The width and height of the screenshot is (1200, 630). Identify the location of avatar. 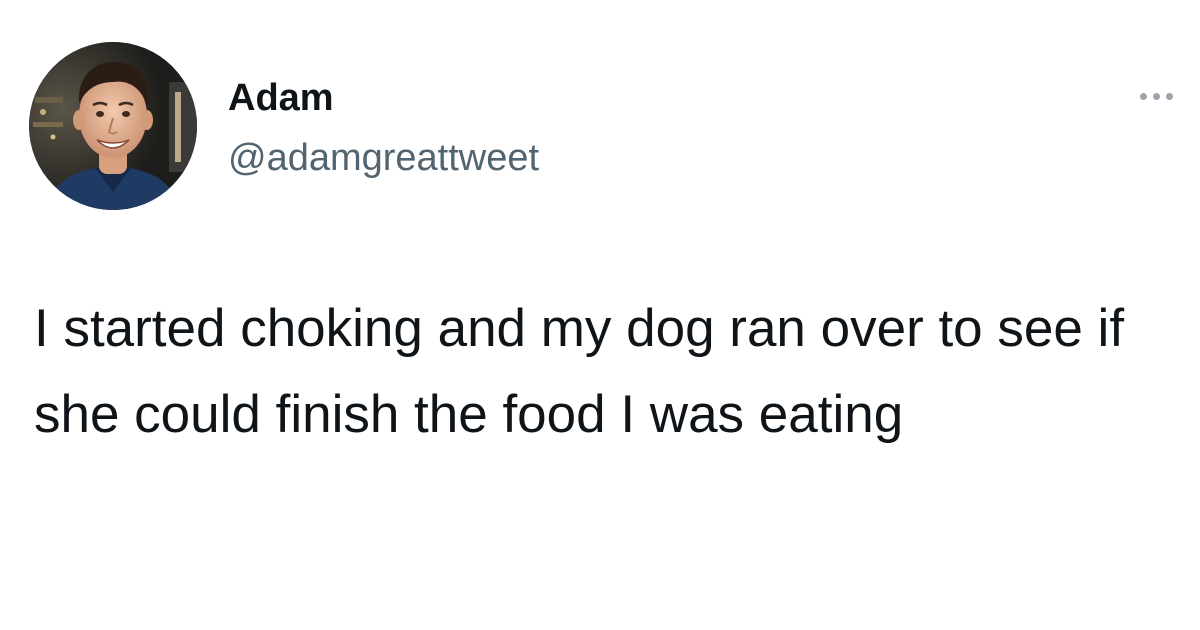
(113, 126).